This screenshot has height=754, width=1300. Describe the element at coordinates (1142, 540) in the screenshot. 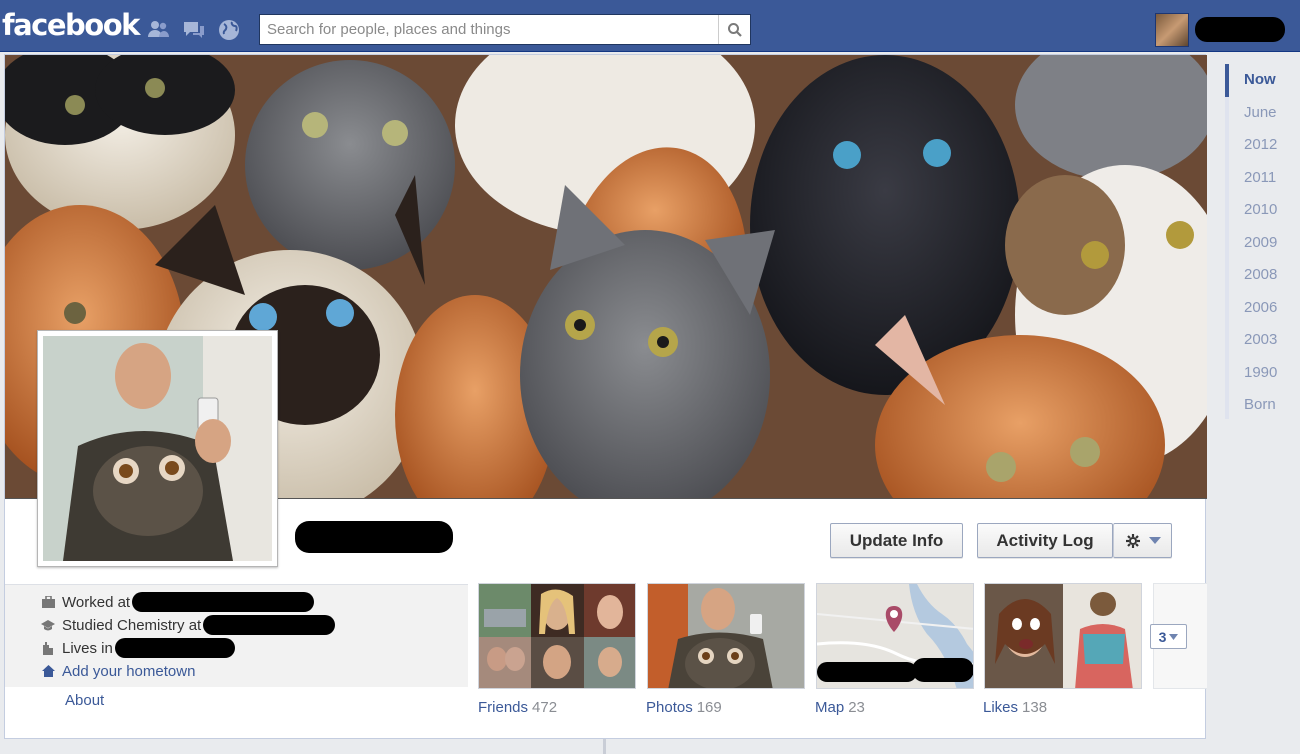

I see `settings-dropdown-button` at that location.